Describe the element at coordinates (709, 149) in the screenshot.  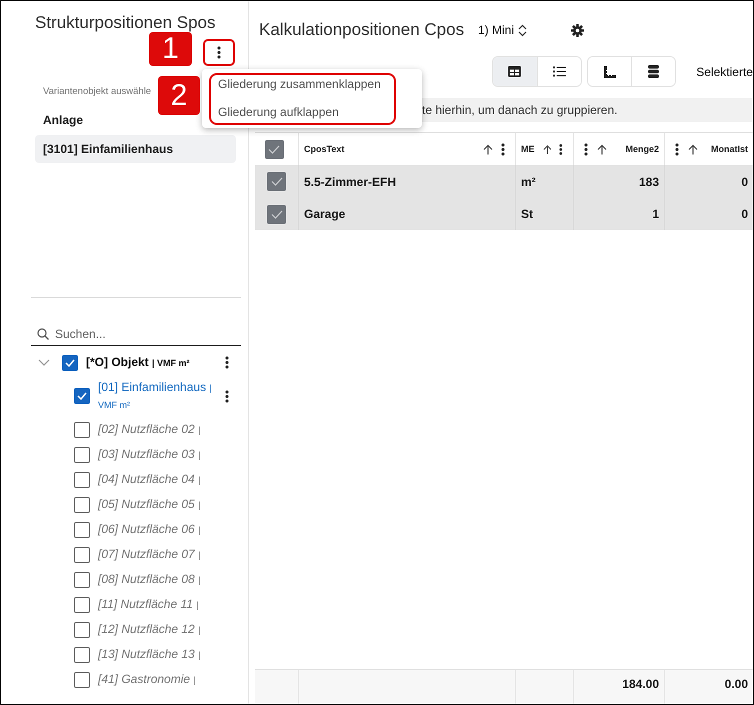
I see `column-header: MonatIst` at that location.